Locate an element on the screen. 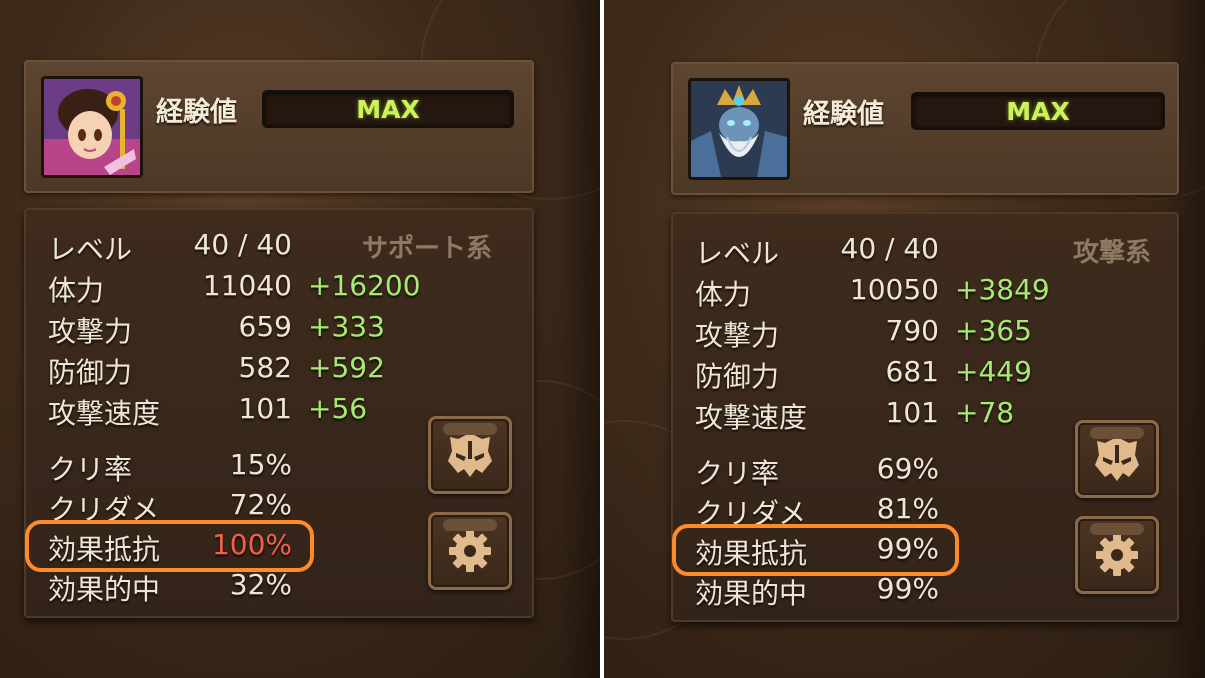 This screenshot has width=1205, height=678. stat-value-crit-rate: 69% is located at coordinates (907, 468).